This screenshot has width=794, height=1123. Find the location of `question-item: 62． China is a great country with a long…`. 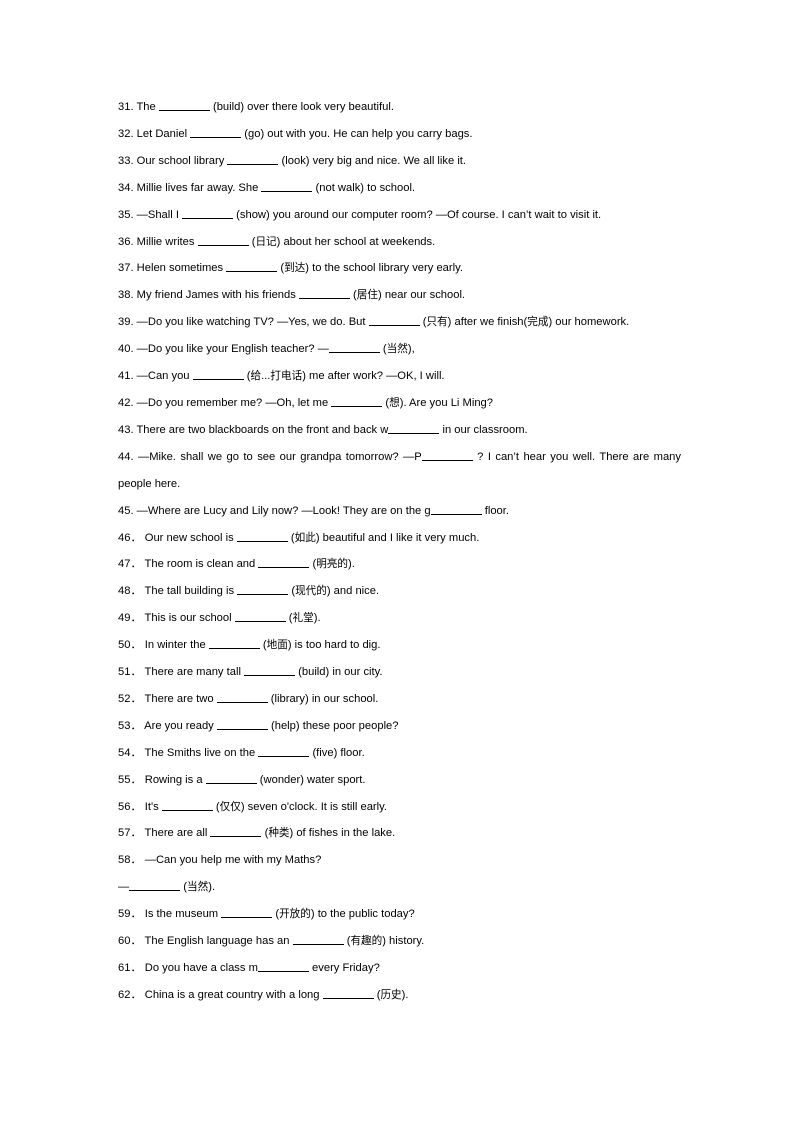

question-item: 62． China is a great country with a long… is located at coordinates (399, 995).